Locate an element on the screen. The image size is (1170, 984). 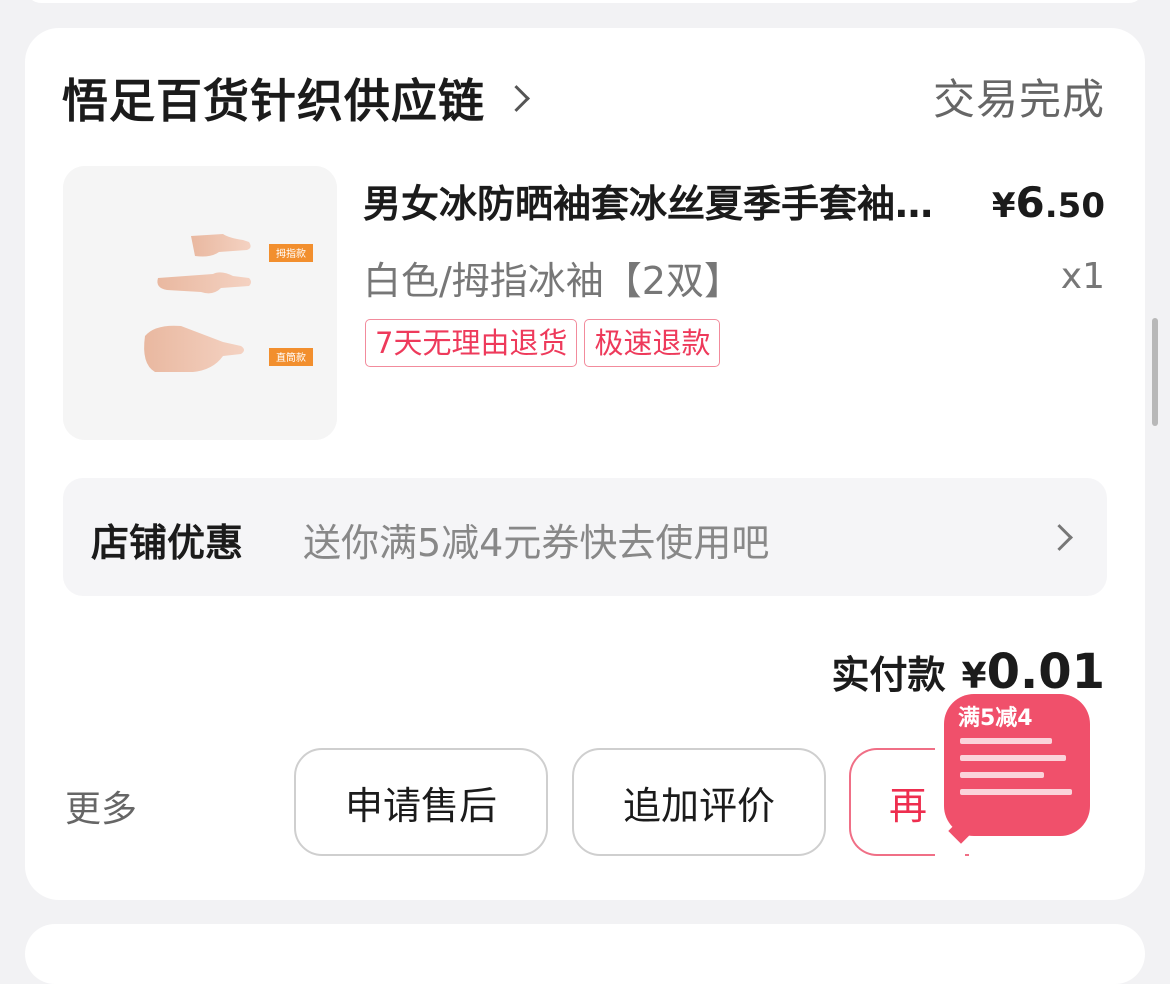
price-decimal: .50 is located at coordinates (1074, 206).